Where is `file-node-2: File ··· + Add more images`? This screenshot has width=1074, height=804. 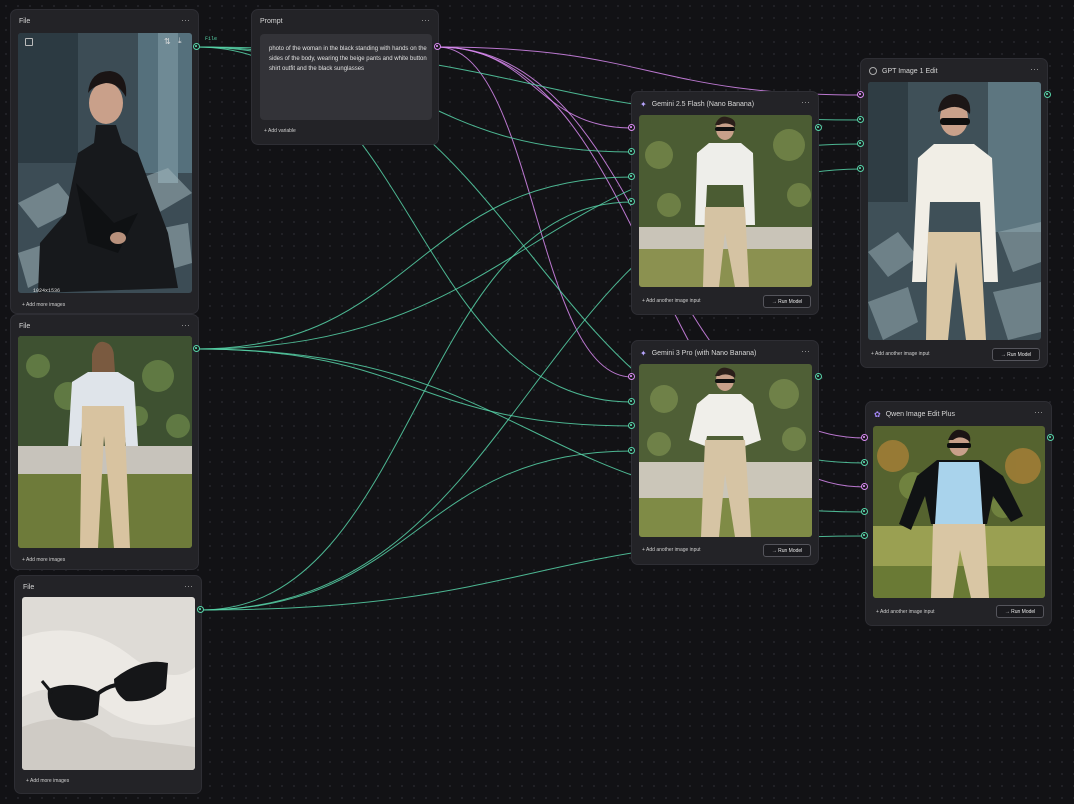 file-node-2: File ··· + Add more images is located at coordinates (104, 442).